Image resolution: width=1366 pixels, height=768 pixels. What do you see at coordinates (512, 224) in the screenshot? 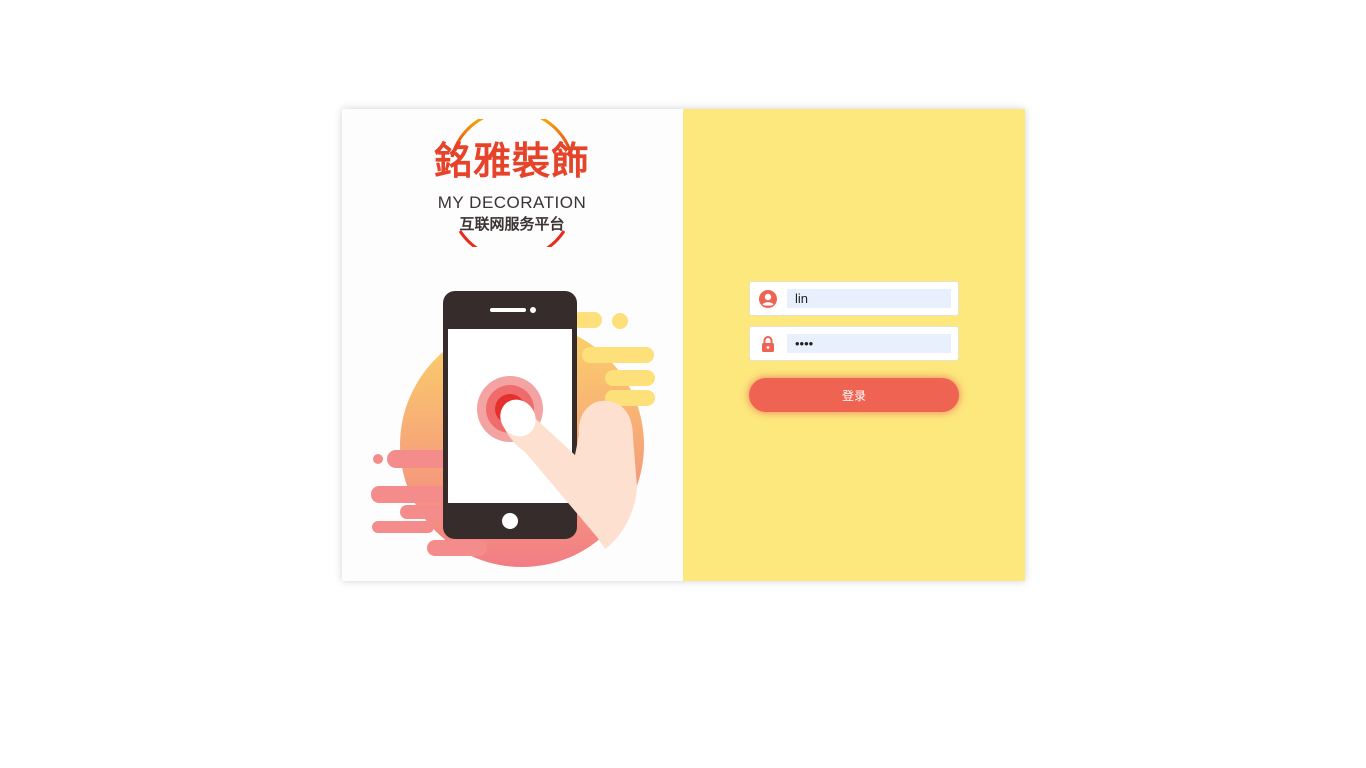
I see `logo-subtitle: 互联网服务平台` at bounding box center [512, 224].